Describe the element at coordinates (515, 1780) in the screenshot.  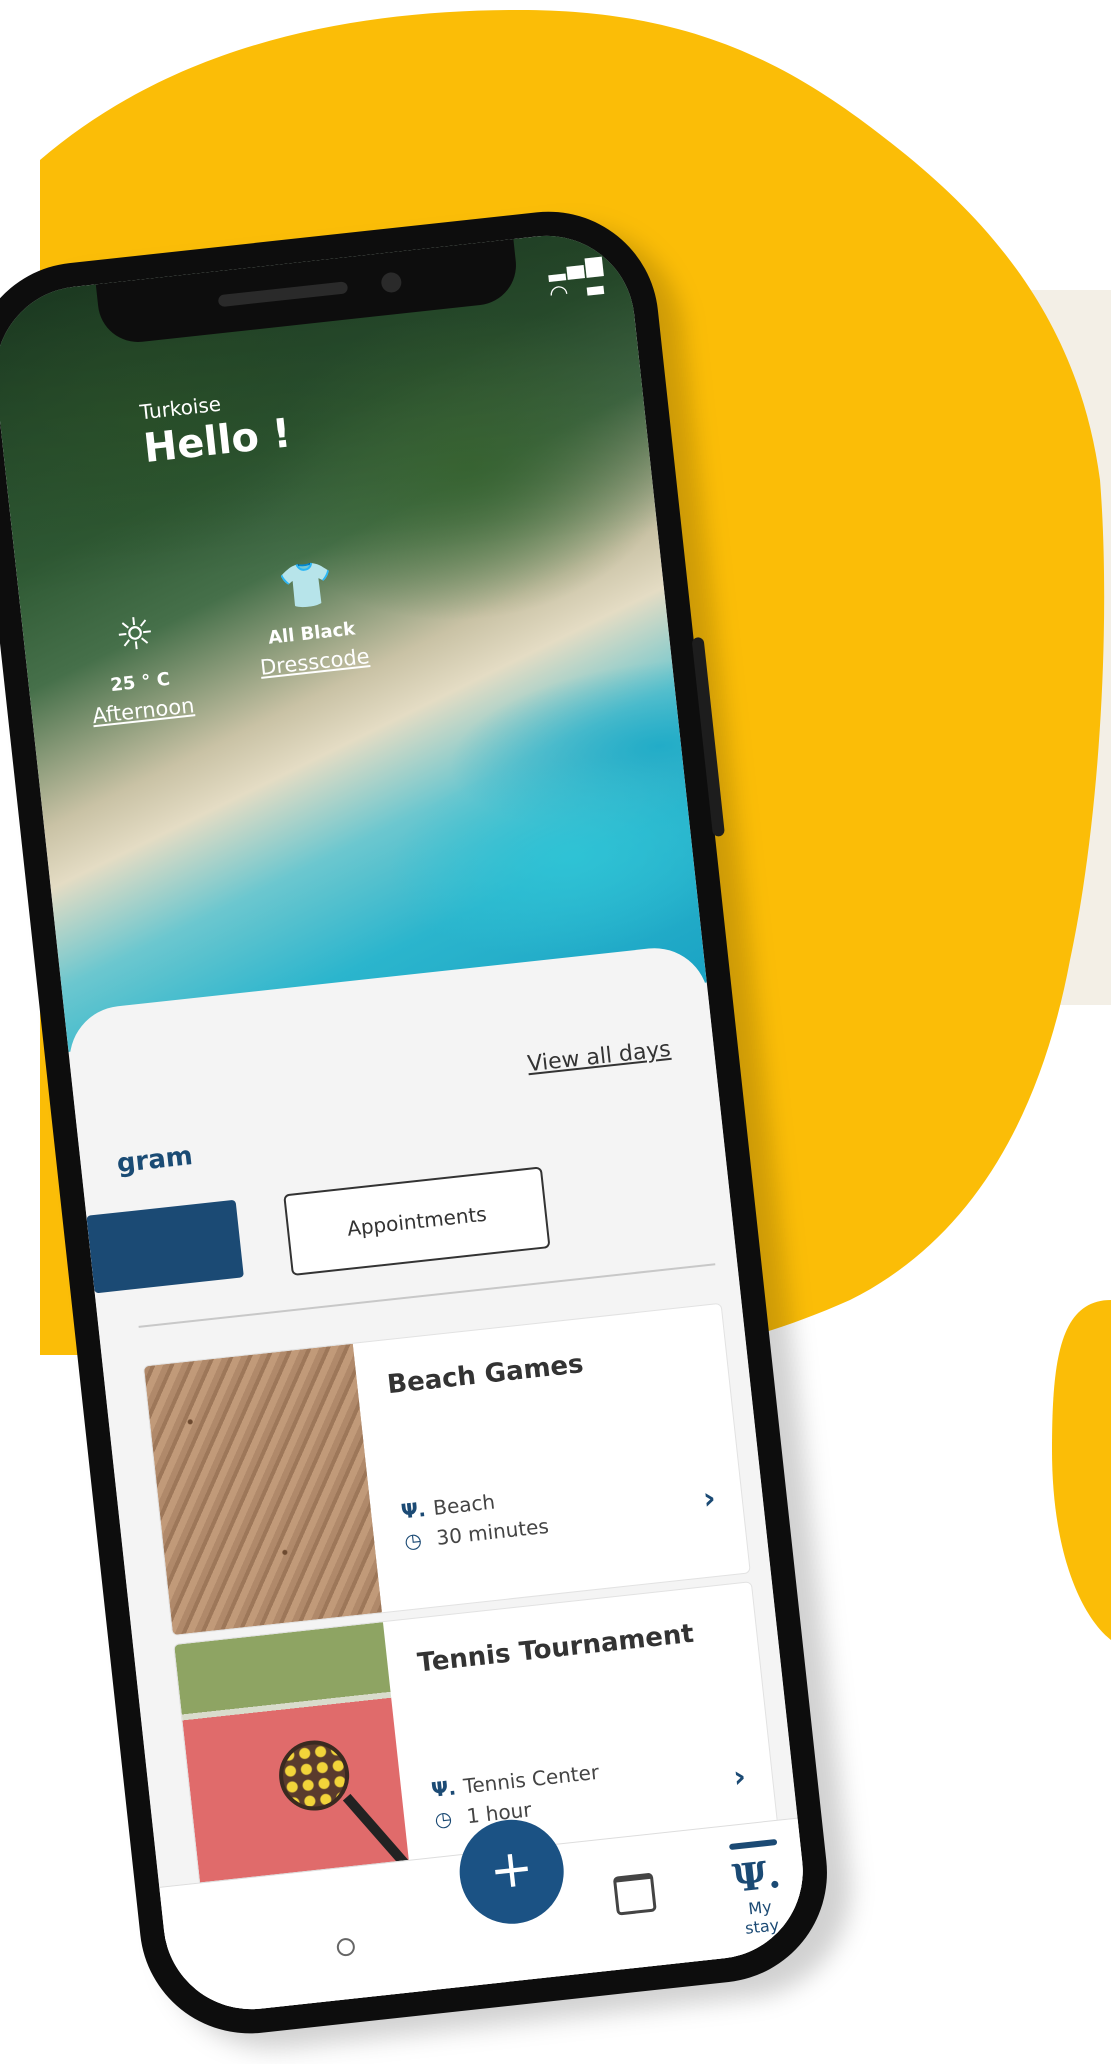
I see `activity-location: Ψ. Tennis Center` at that location.